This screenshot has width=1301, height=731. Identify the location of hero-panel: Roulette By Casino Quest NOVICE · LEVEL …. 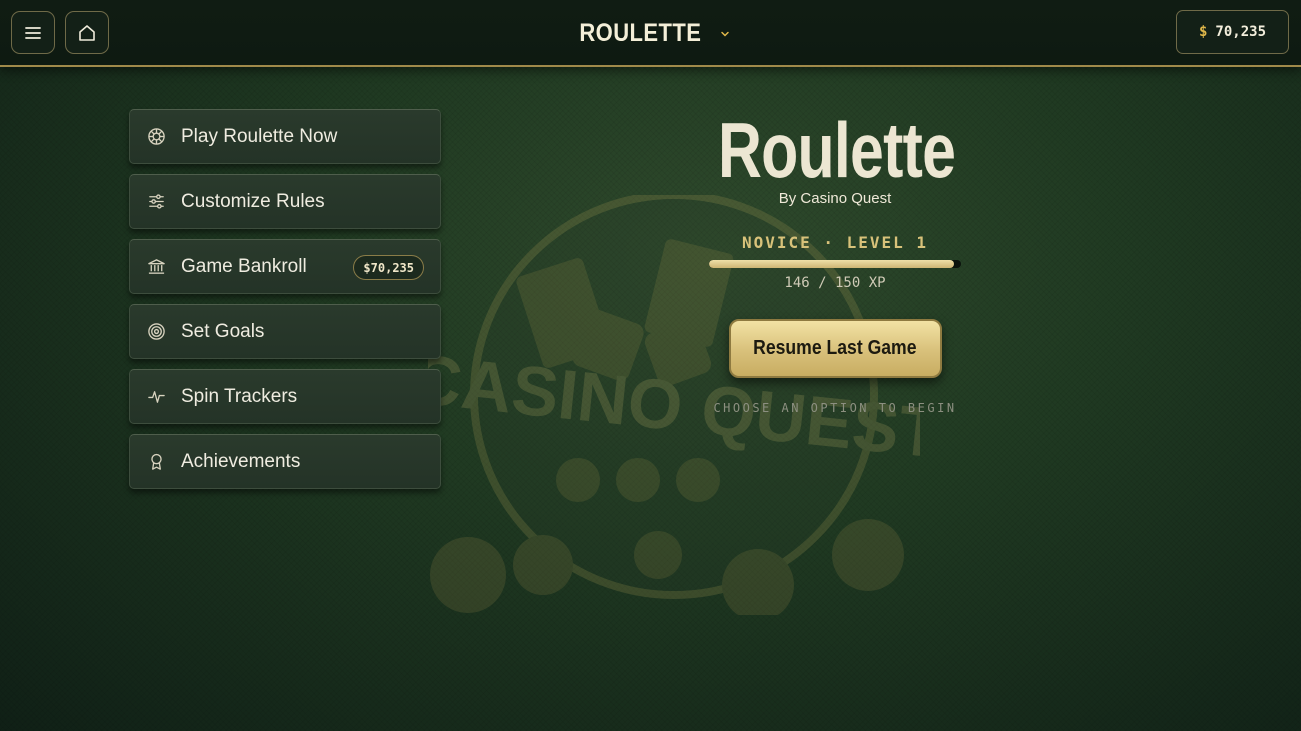
(835, 261).